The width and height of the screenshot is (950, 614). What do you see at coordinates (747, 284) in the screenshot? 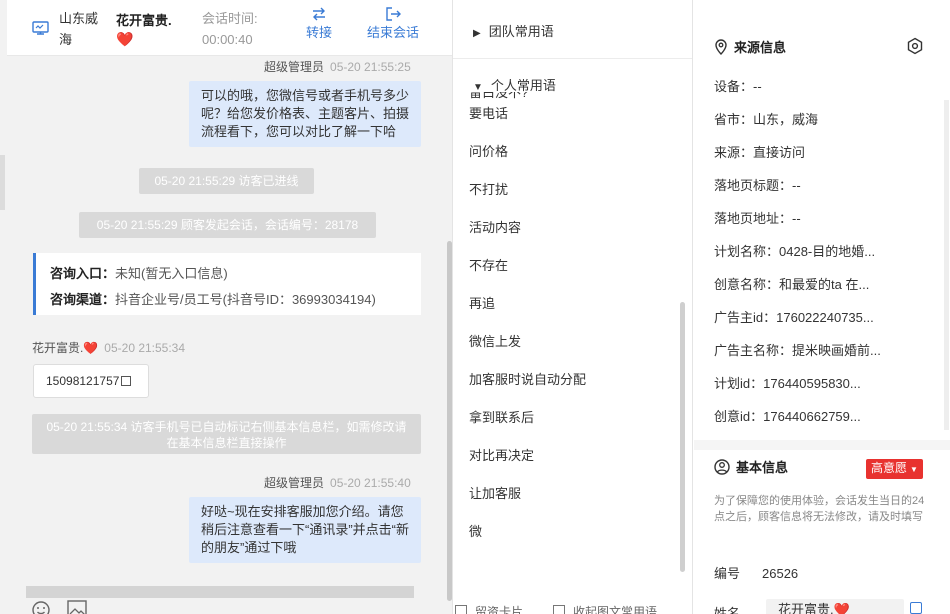
I see `creative-name-label: 创意名称：` at bounding box center [747, 284].